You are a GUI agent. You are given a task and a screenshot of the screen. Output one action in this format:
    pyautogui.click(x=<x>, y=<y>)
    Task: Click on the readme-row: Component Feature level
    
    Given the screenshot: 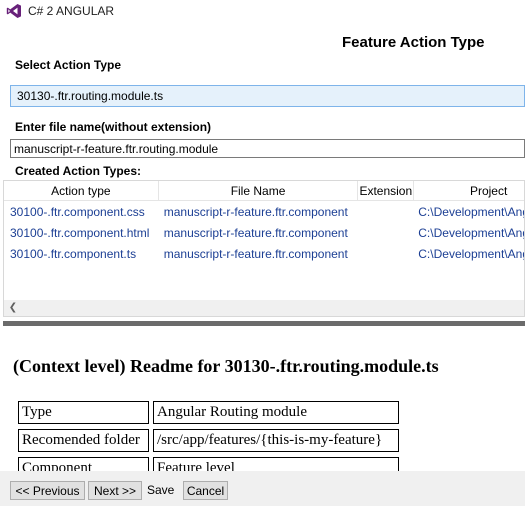 What is the action you would take?
    pyautogui.click(x=209, y=464)
    